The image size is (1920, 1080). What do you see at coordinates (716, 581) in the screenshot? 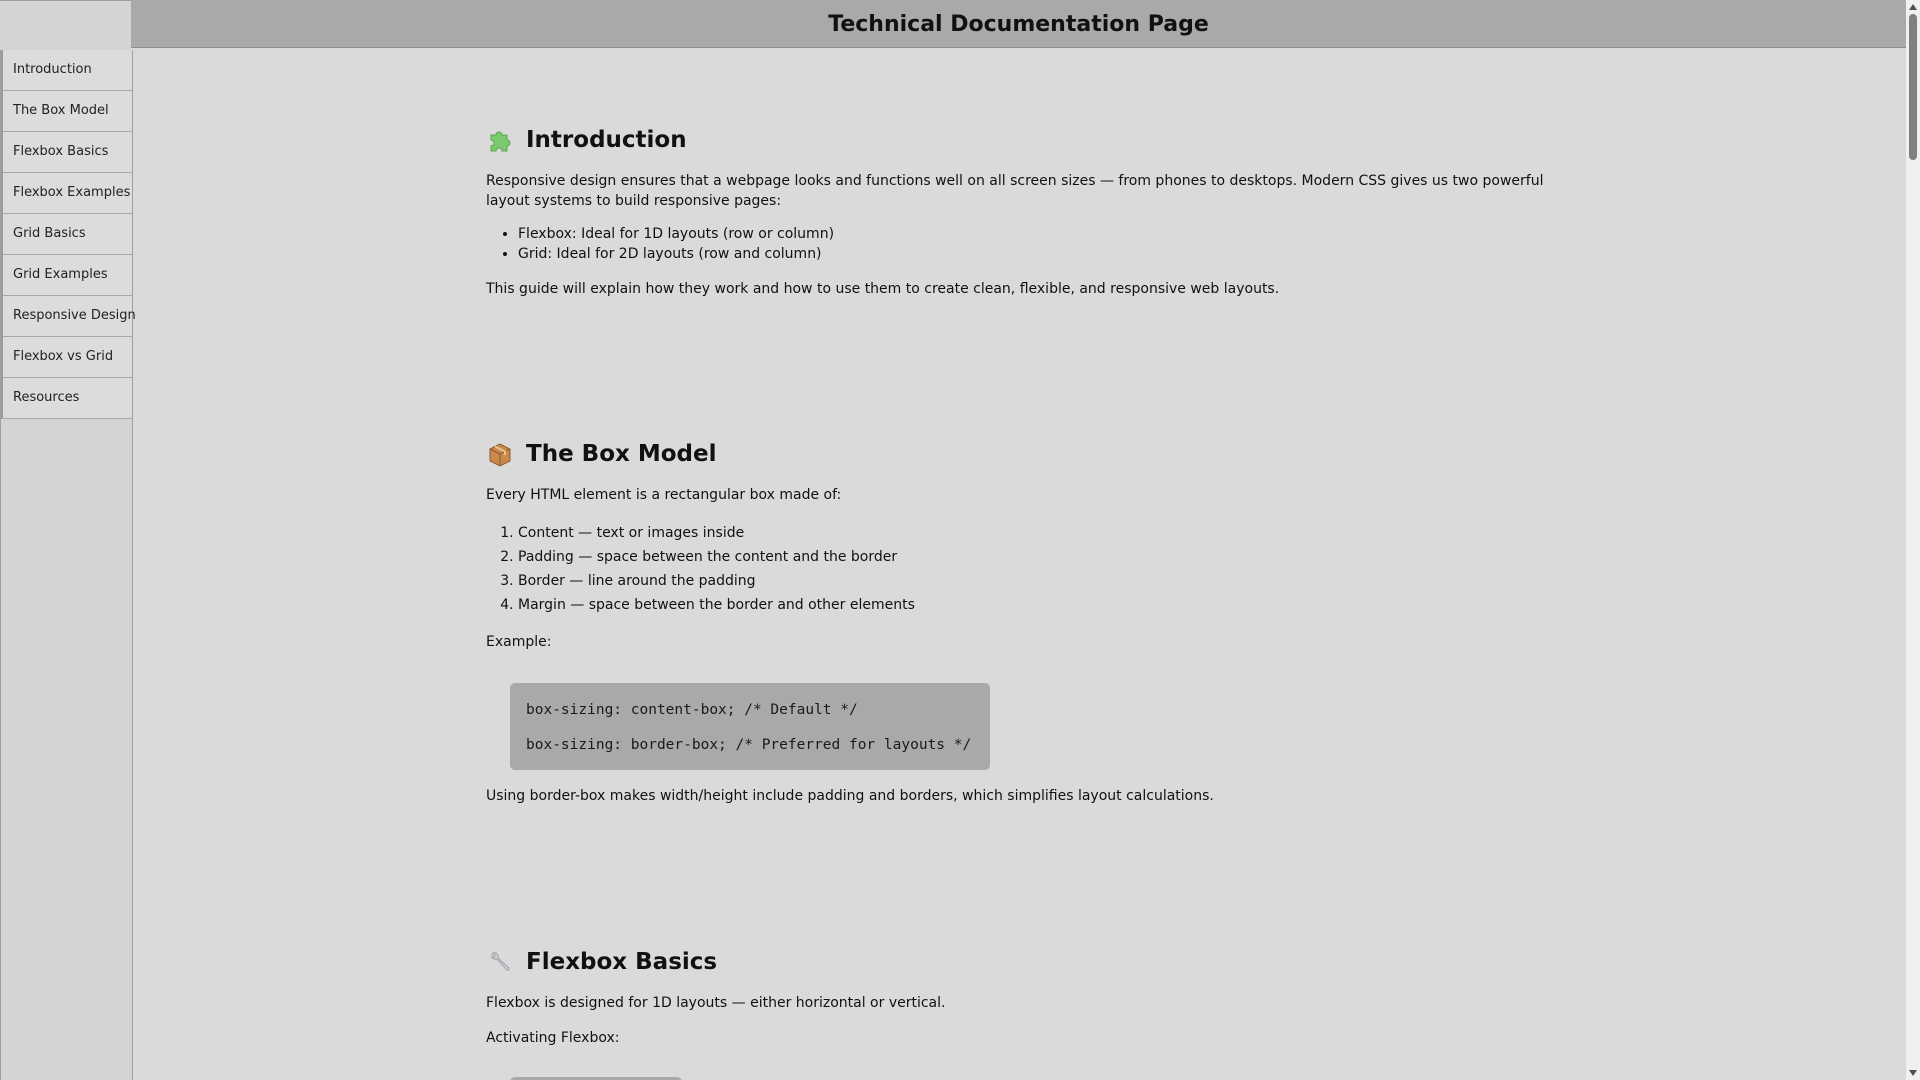
I see `list-item: Border — line around the padding` at bounding box center [716, 581].